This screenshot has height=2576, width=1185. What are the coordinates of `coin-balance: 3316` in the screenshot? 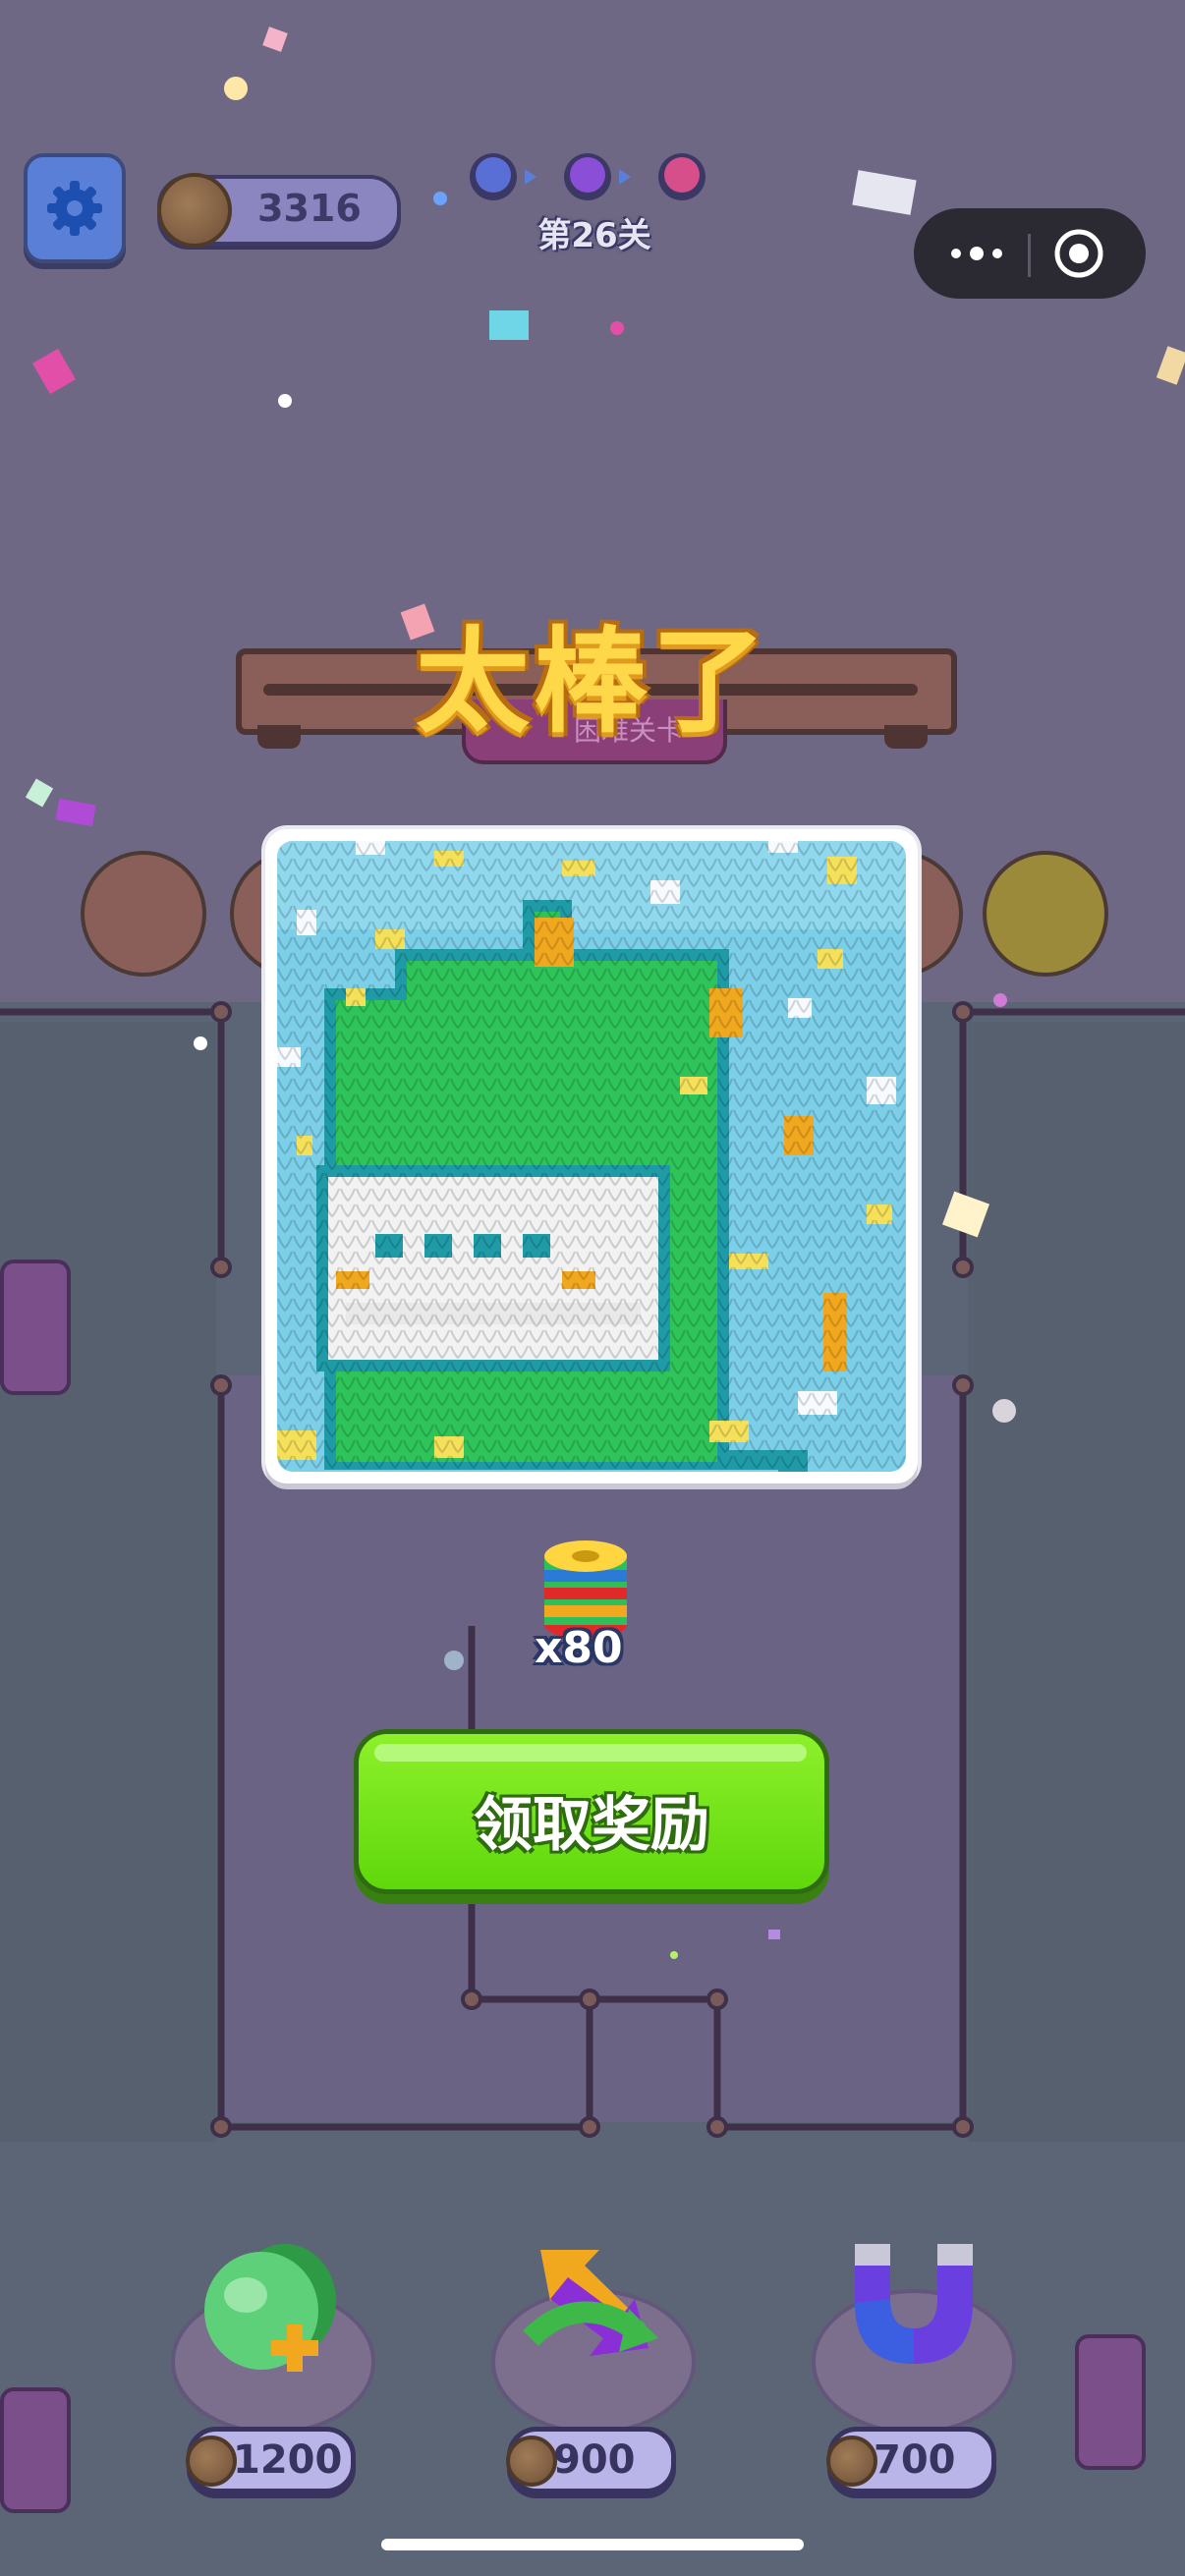 It's located at (279, 210).